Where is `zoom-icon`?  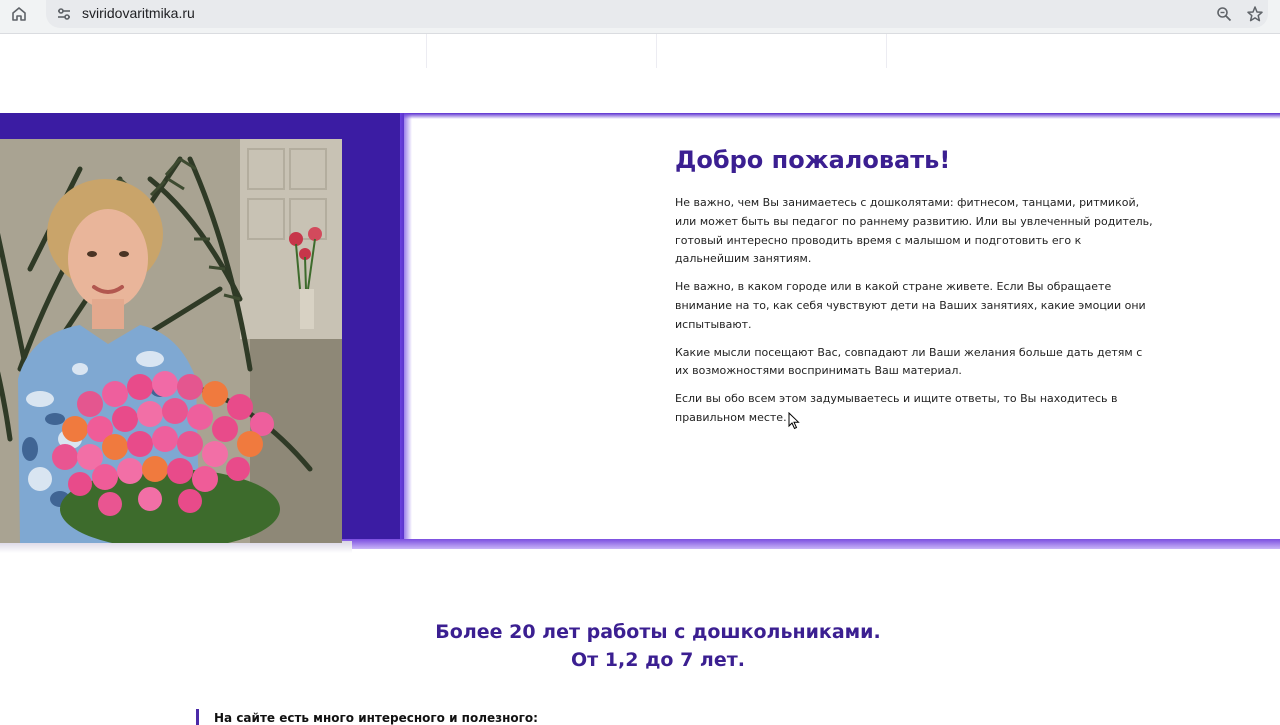 zoom-icon is located at coordinates (1224, 14).